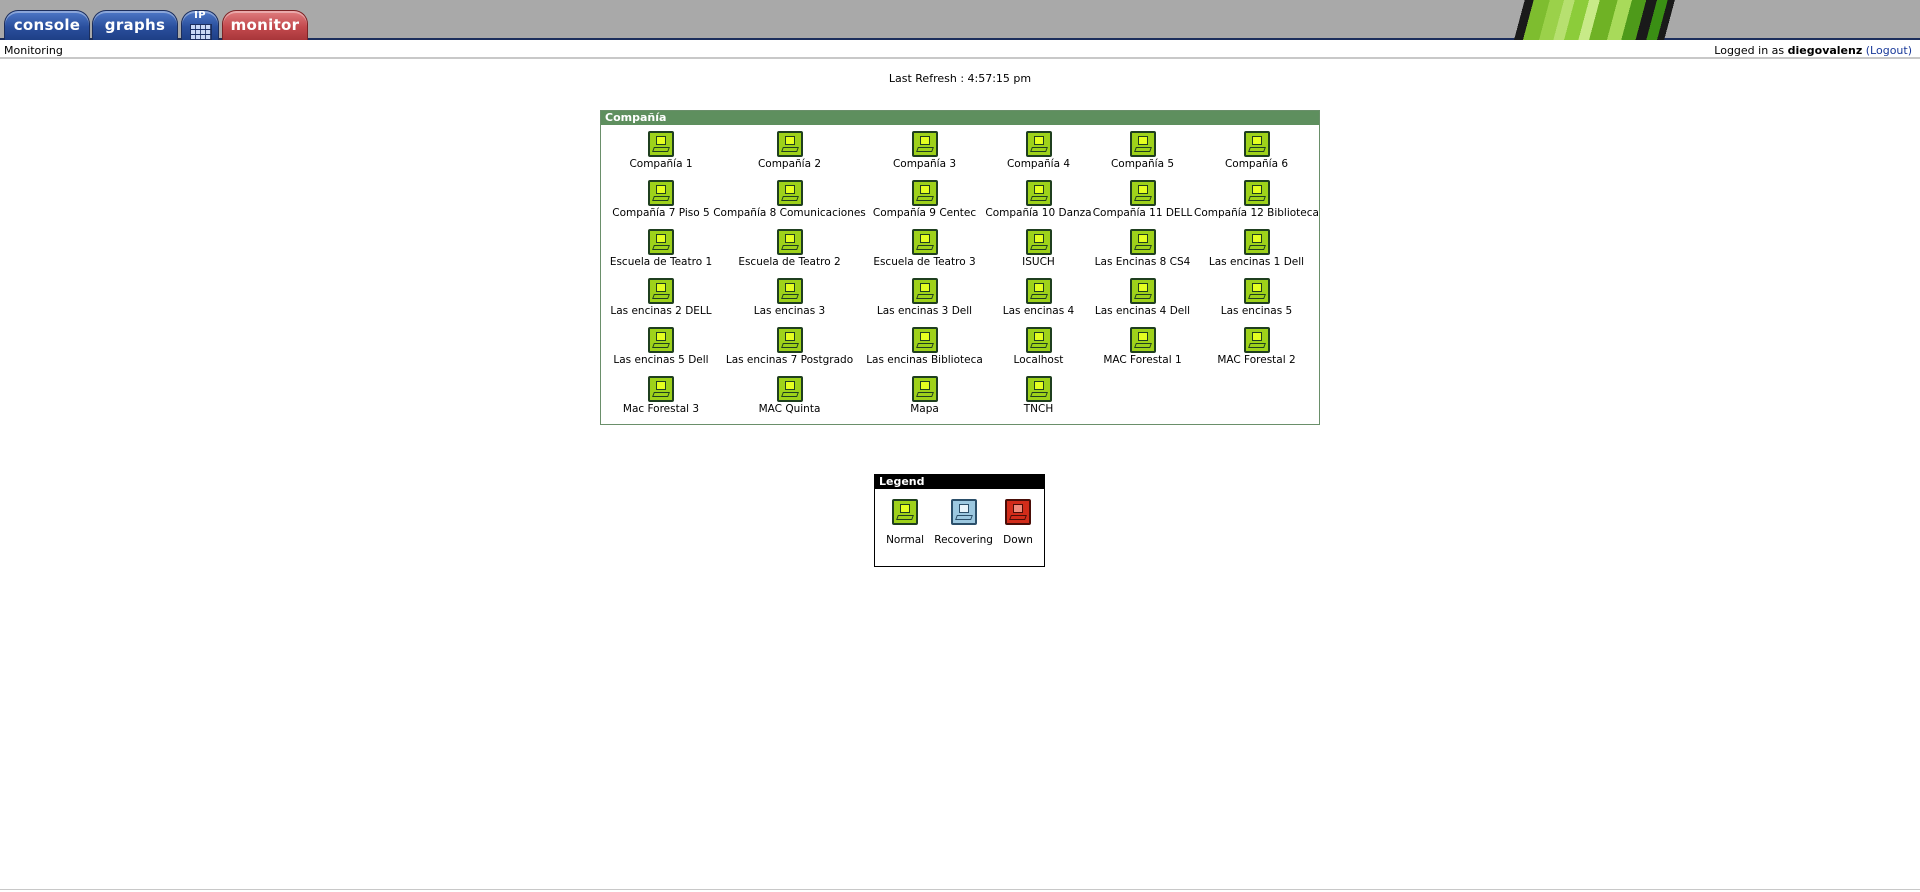 This screenshot has height=892, width=1920. I want to click on host-name: Las encinas 3, so click(789, 311).